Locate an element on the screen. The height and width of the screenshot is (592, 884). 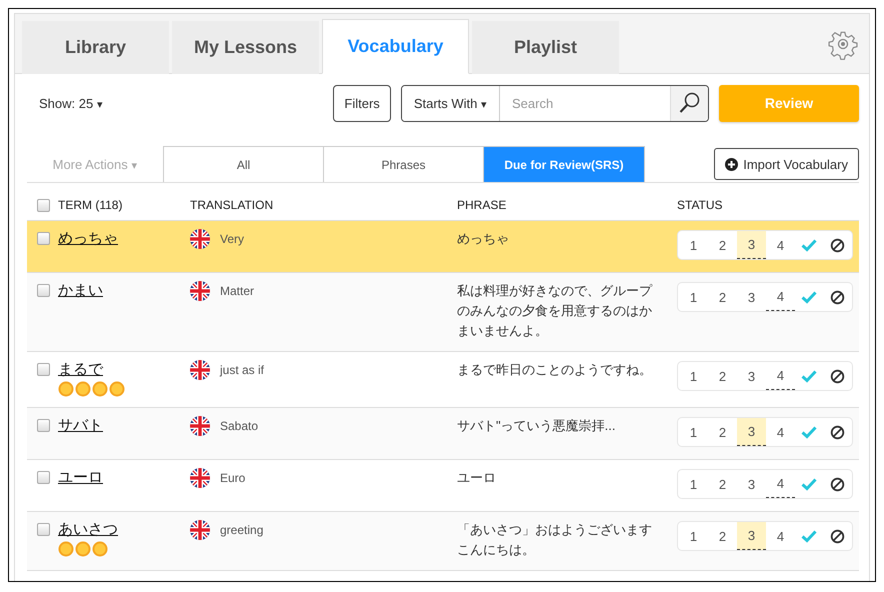
translation-text: Sabato is located at coordinates (239, 426).